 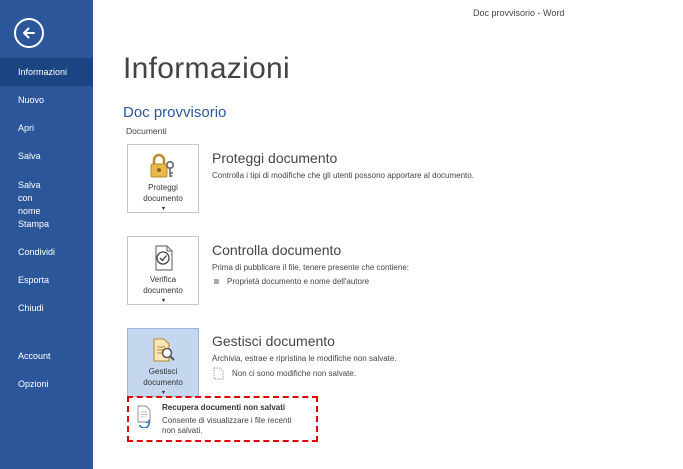 What do you see at coordinates (46, 72) in the screenshot?
I see `nav-item-informazioni: Informazioni` at bounding box center [46, 72].